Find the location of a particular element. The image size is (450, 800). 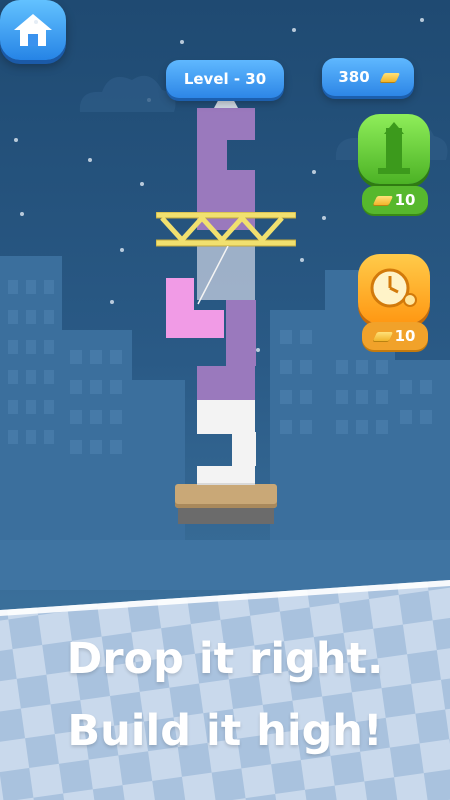

home-button is located at coordinates (33, 30).